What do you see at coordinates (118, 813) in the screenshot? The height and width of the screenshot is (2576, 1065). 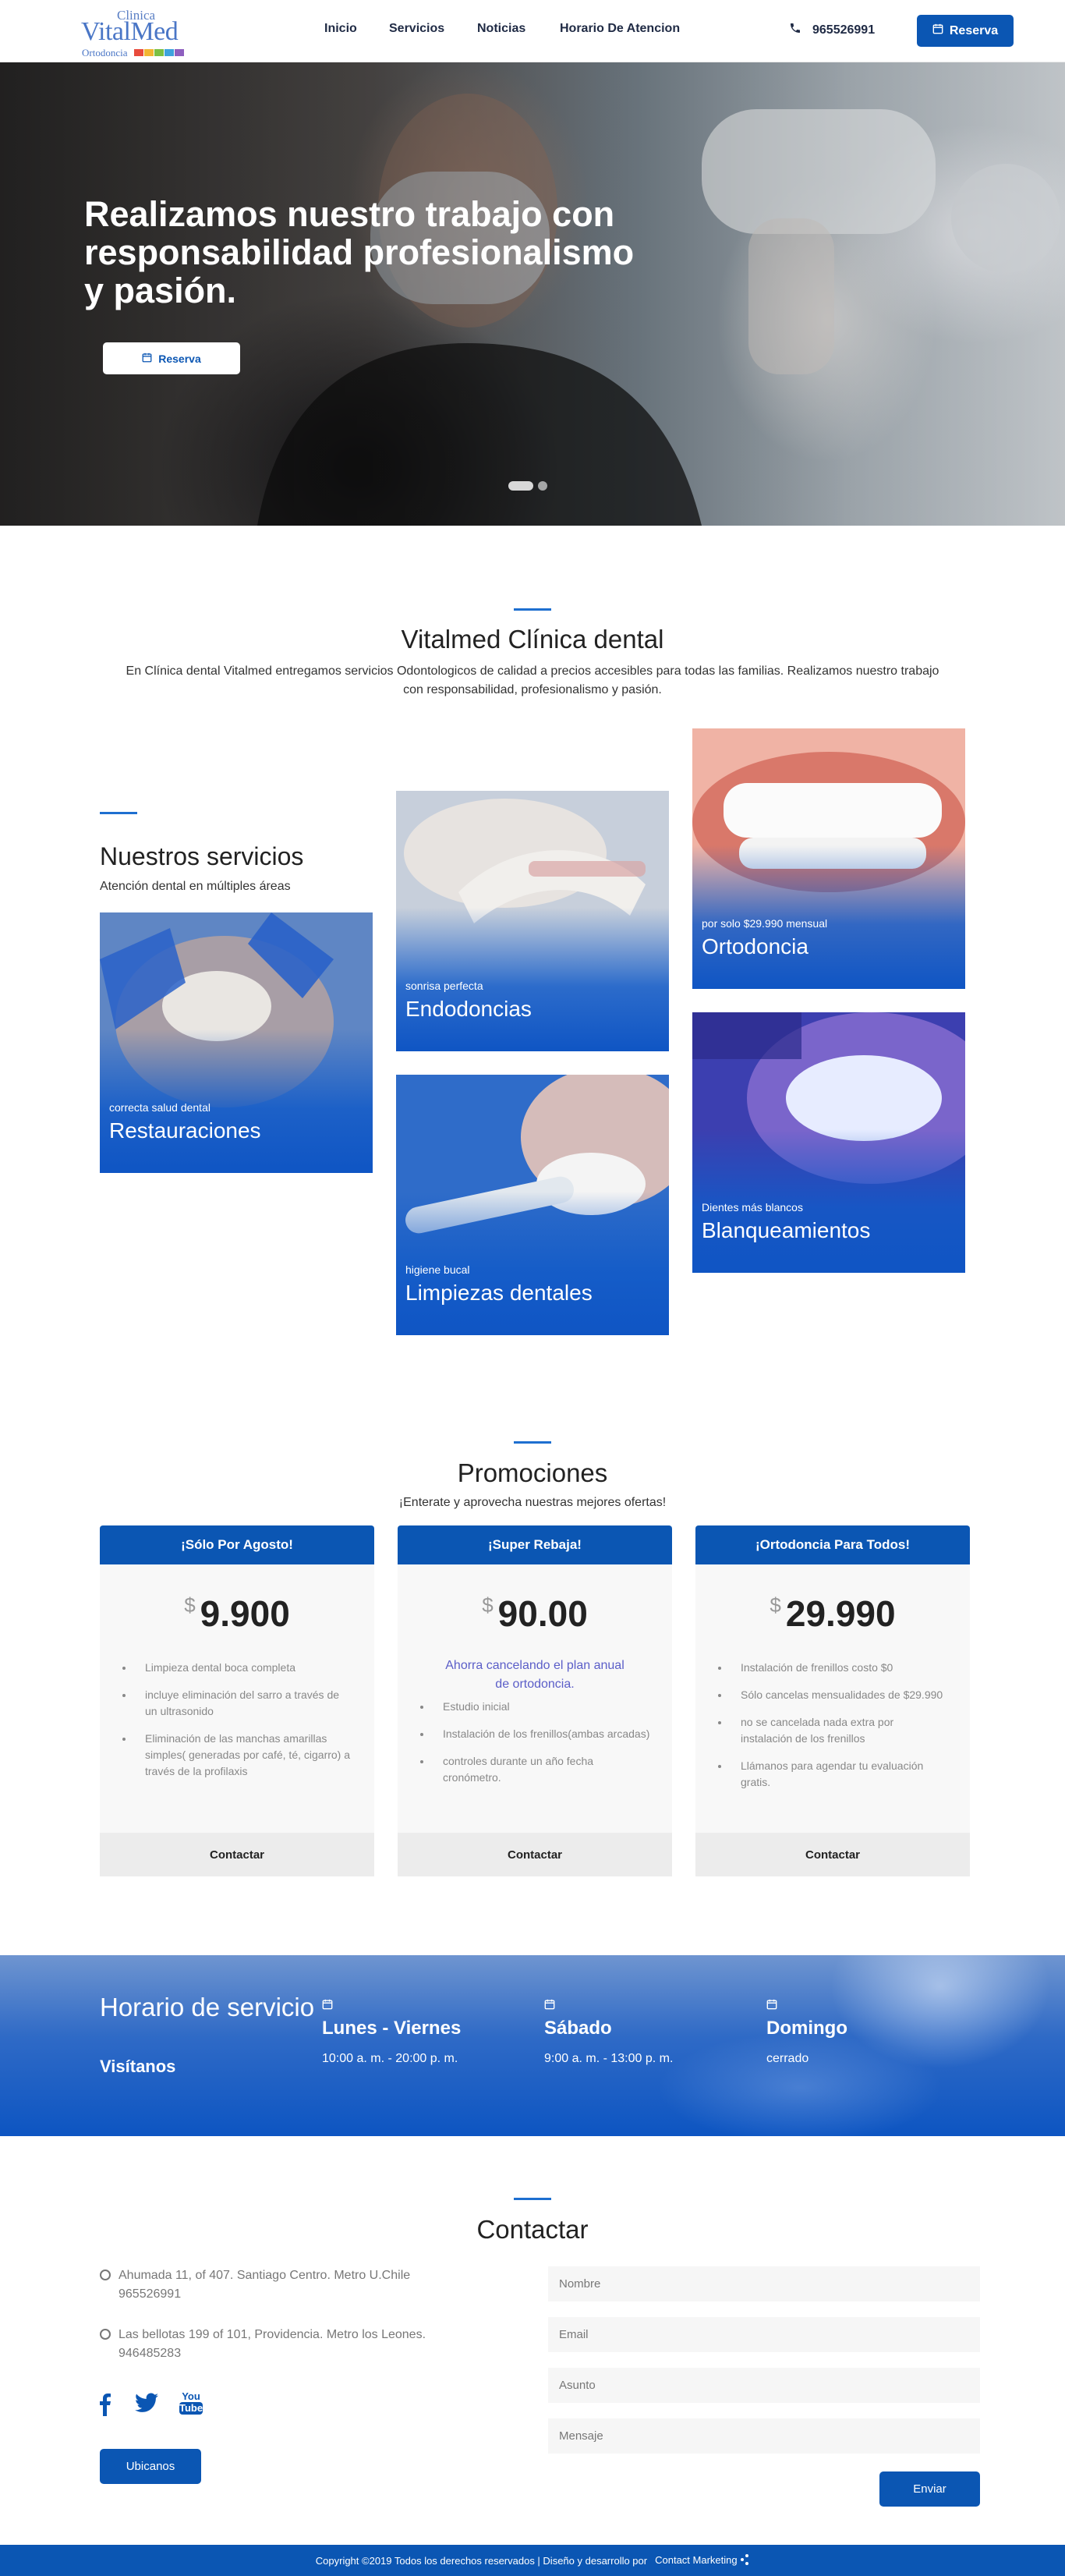 I see `services-divider` at bounding box center [118, 813].